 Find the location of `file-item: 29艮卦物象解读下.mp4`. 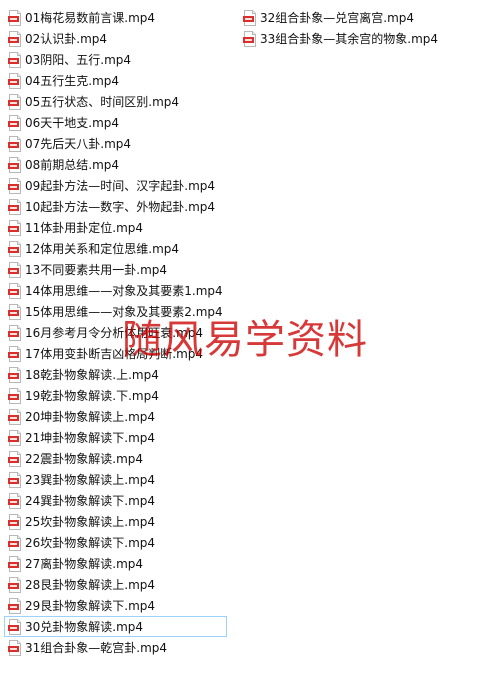

file-item: 29艮卦物象解读下.mp4 is located at coordinates (115, 605).